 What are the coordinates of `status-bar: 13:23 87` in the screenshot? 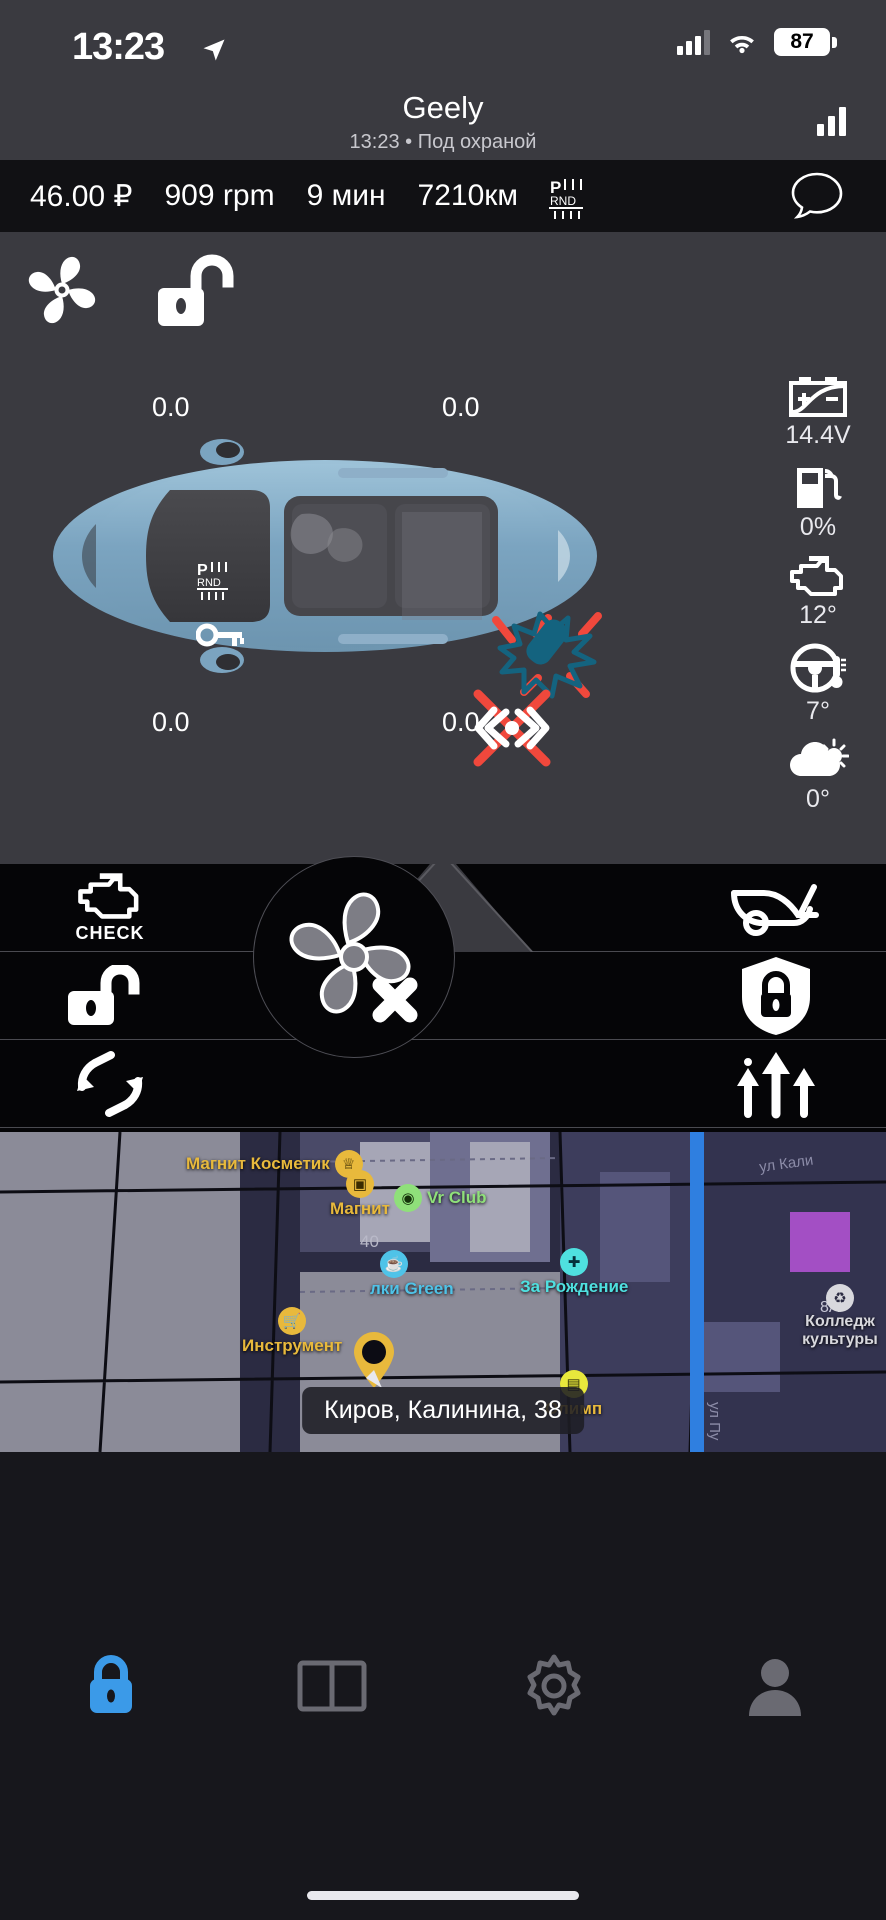 It's located at (443, 44).